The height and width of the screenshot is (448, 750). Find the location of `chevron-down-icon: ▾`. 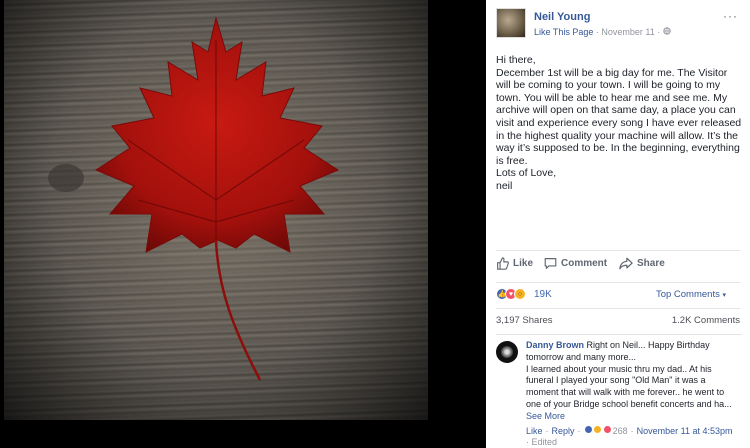

chevron-down-icon: ▾ is located at coordinates (724, 295).